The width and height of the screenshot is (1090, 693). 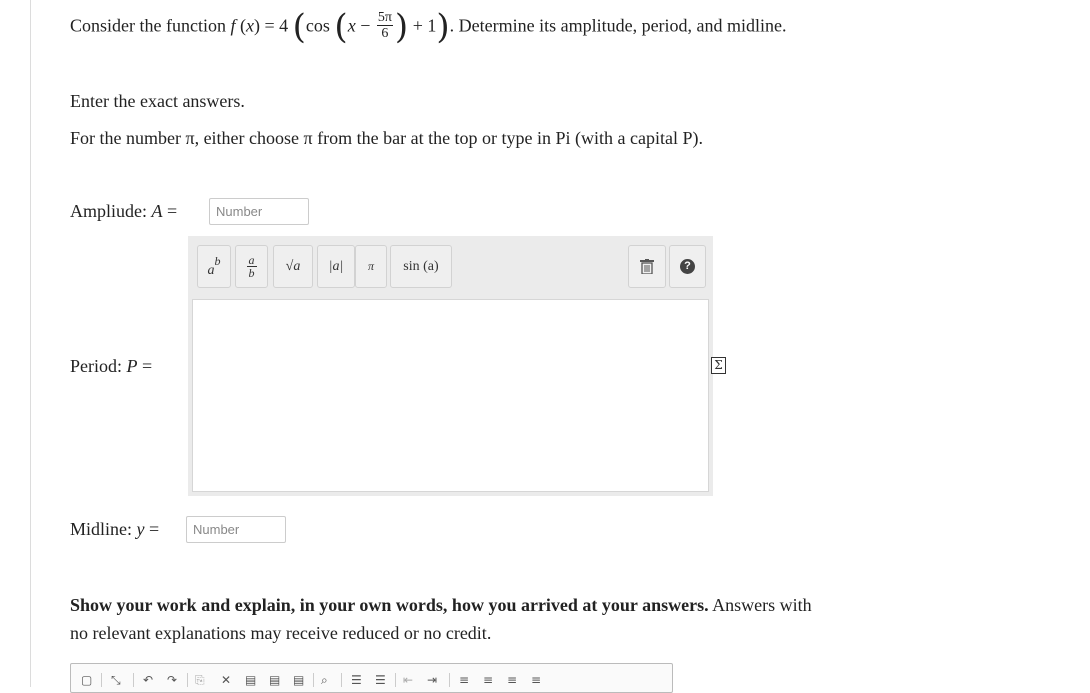 I want to click on midline-eq: =, so click(x=154, y=529).